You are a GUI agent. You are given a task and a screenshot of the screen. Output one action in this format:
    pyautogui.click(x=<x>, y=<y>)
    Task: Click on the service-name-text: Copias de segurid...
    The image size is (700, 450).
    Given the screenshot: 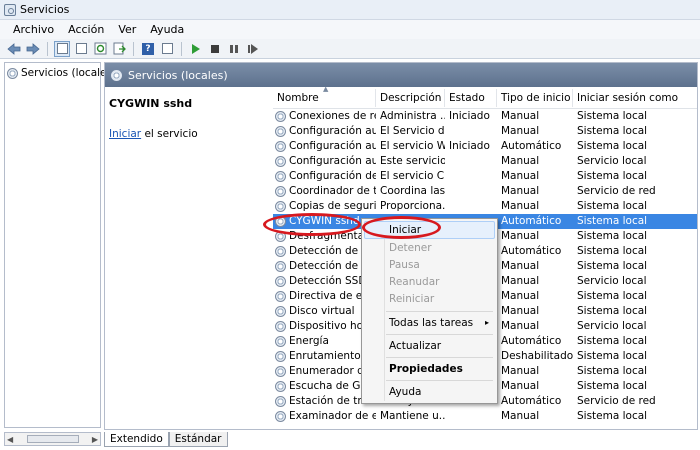 What is the action you would take?
    pyautogui.click(x=332, y=206)
    